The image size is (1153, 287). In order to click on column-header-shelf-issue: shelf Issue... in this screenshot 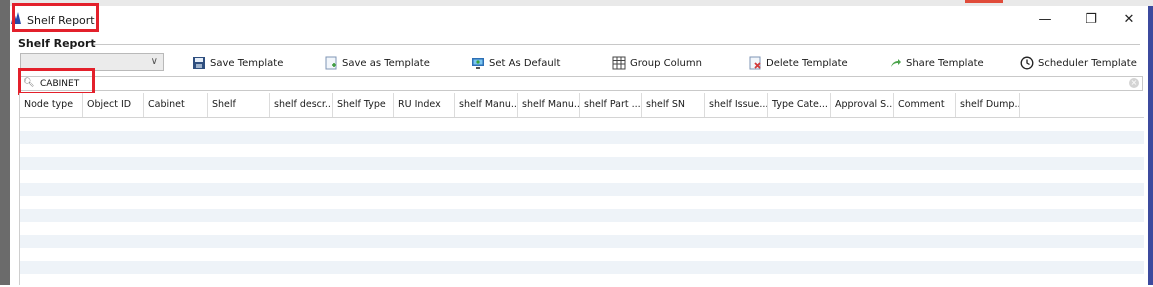, I will do `click(736, 105)`.